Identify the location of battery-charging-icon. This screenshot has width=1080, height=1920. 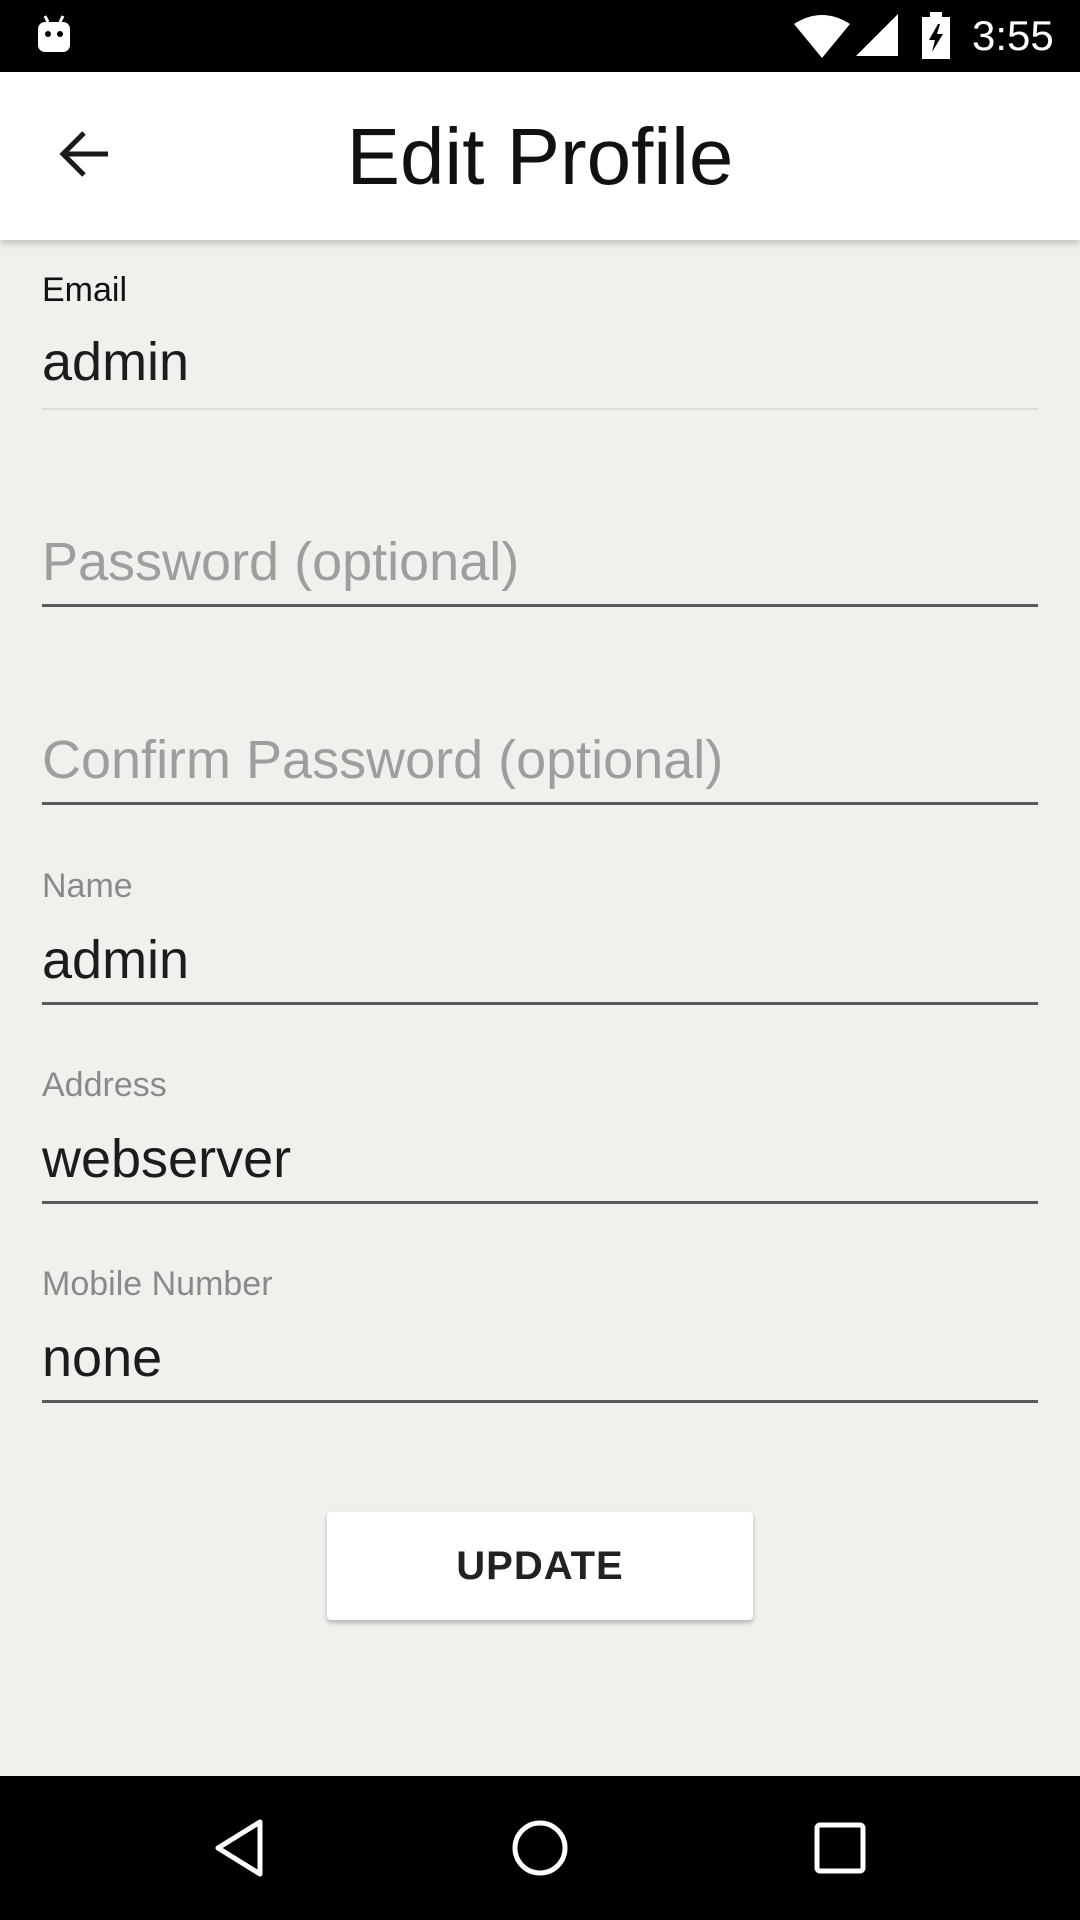
(936, 36).